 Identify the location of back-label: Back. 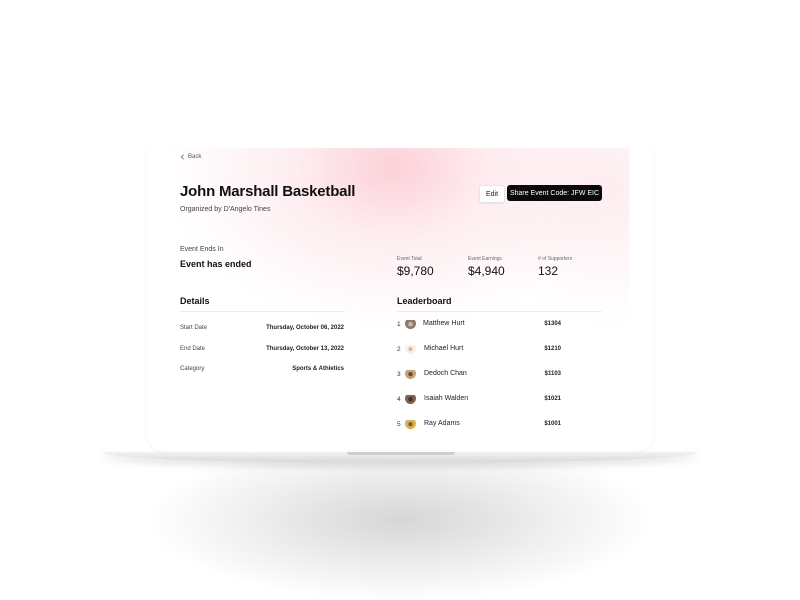
(195, 157).